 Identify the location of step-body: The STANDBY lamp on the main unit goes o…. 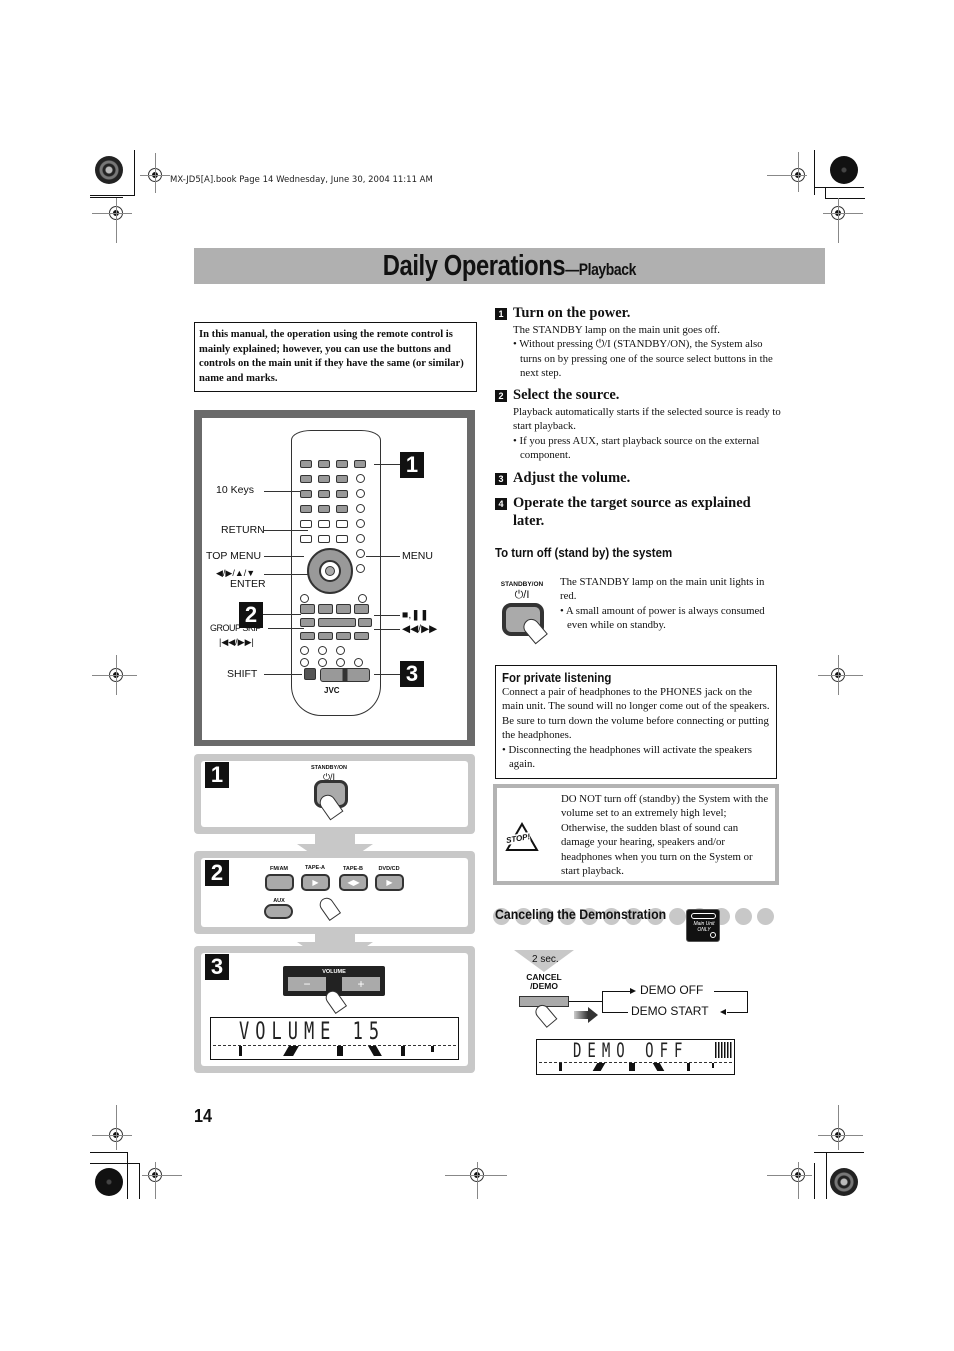
(616, 329).